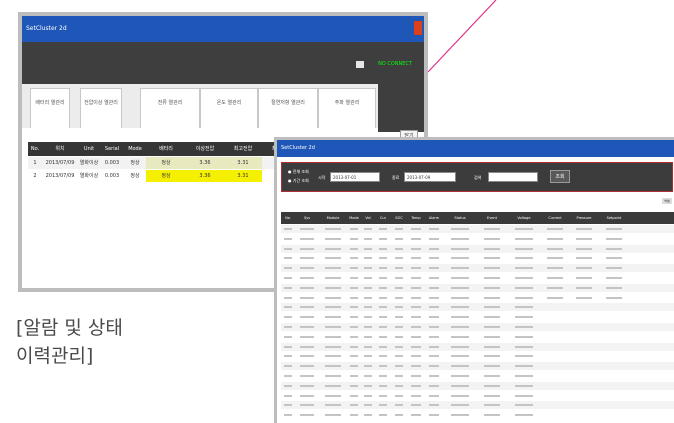  Describe the element at coordinates (584, 218) in the screenshot. I see `status-col-header: Pressure` at that location.